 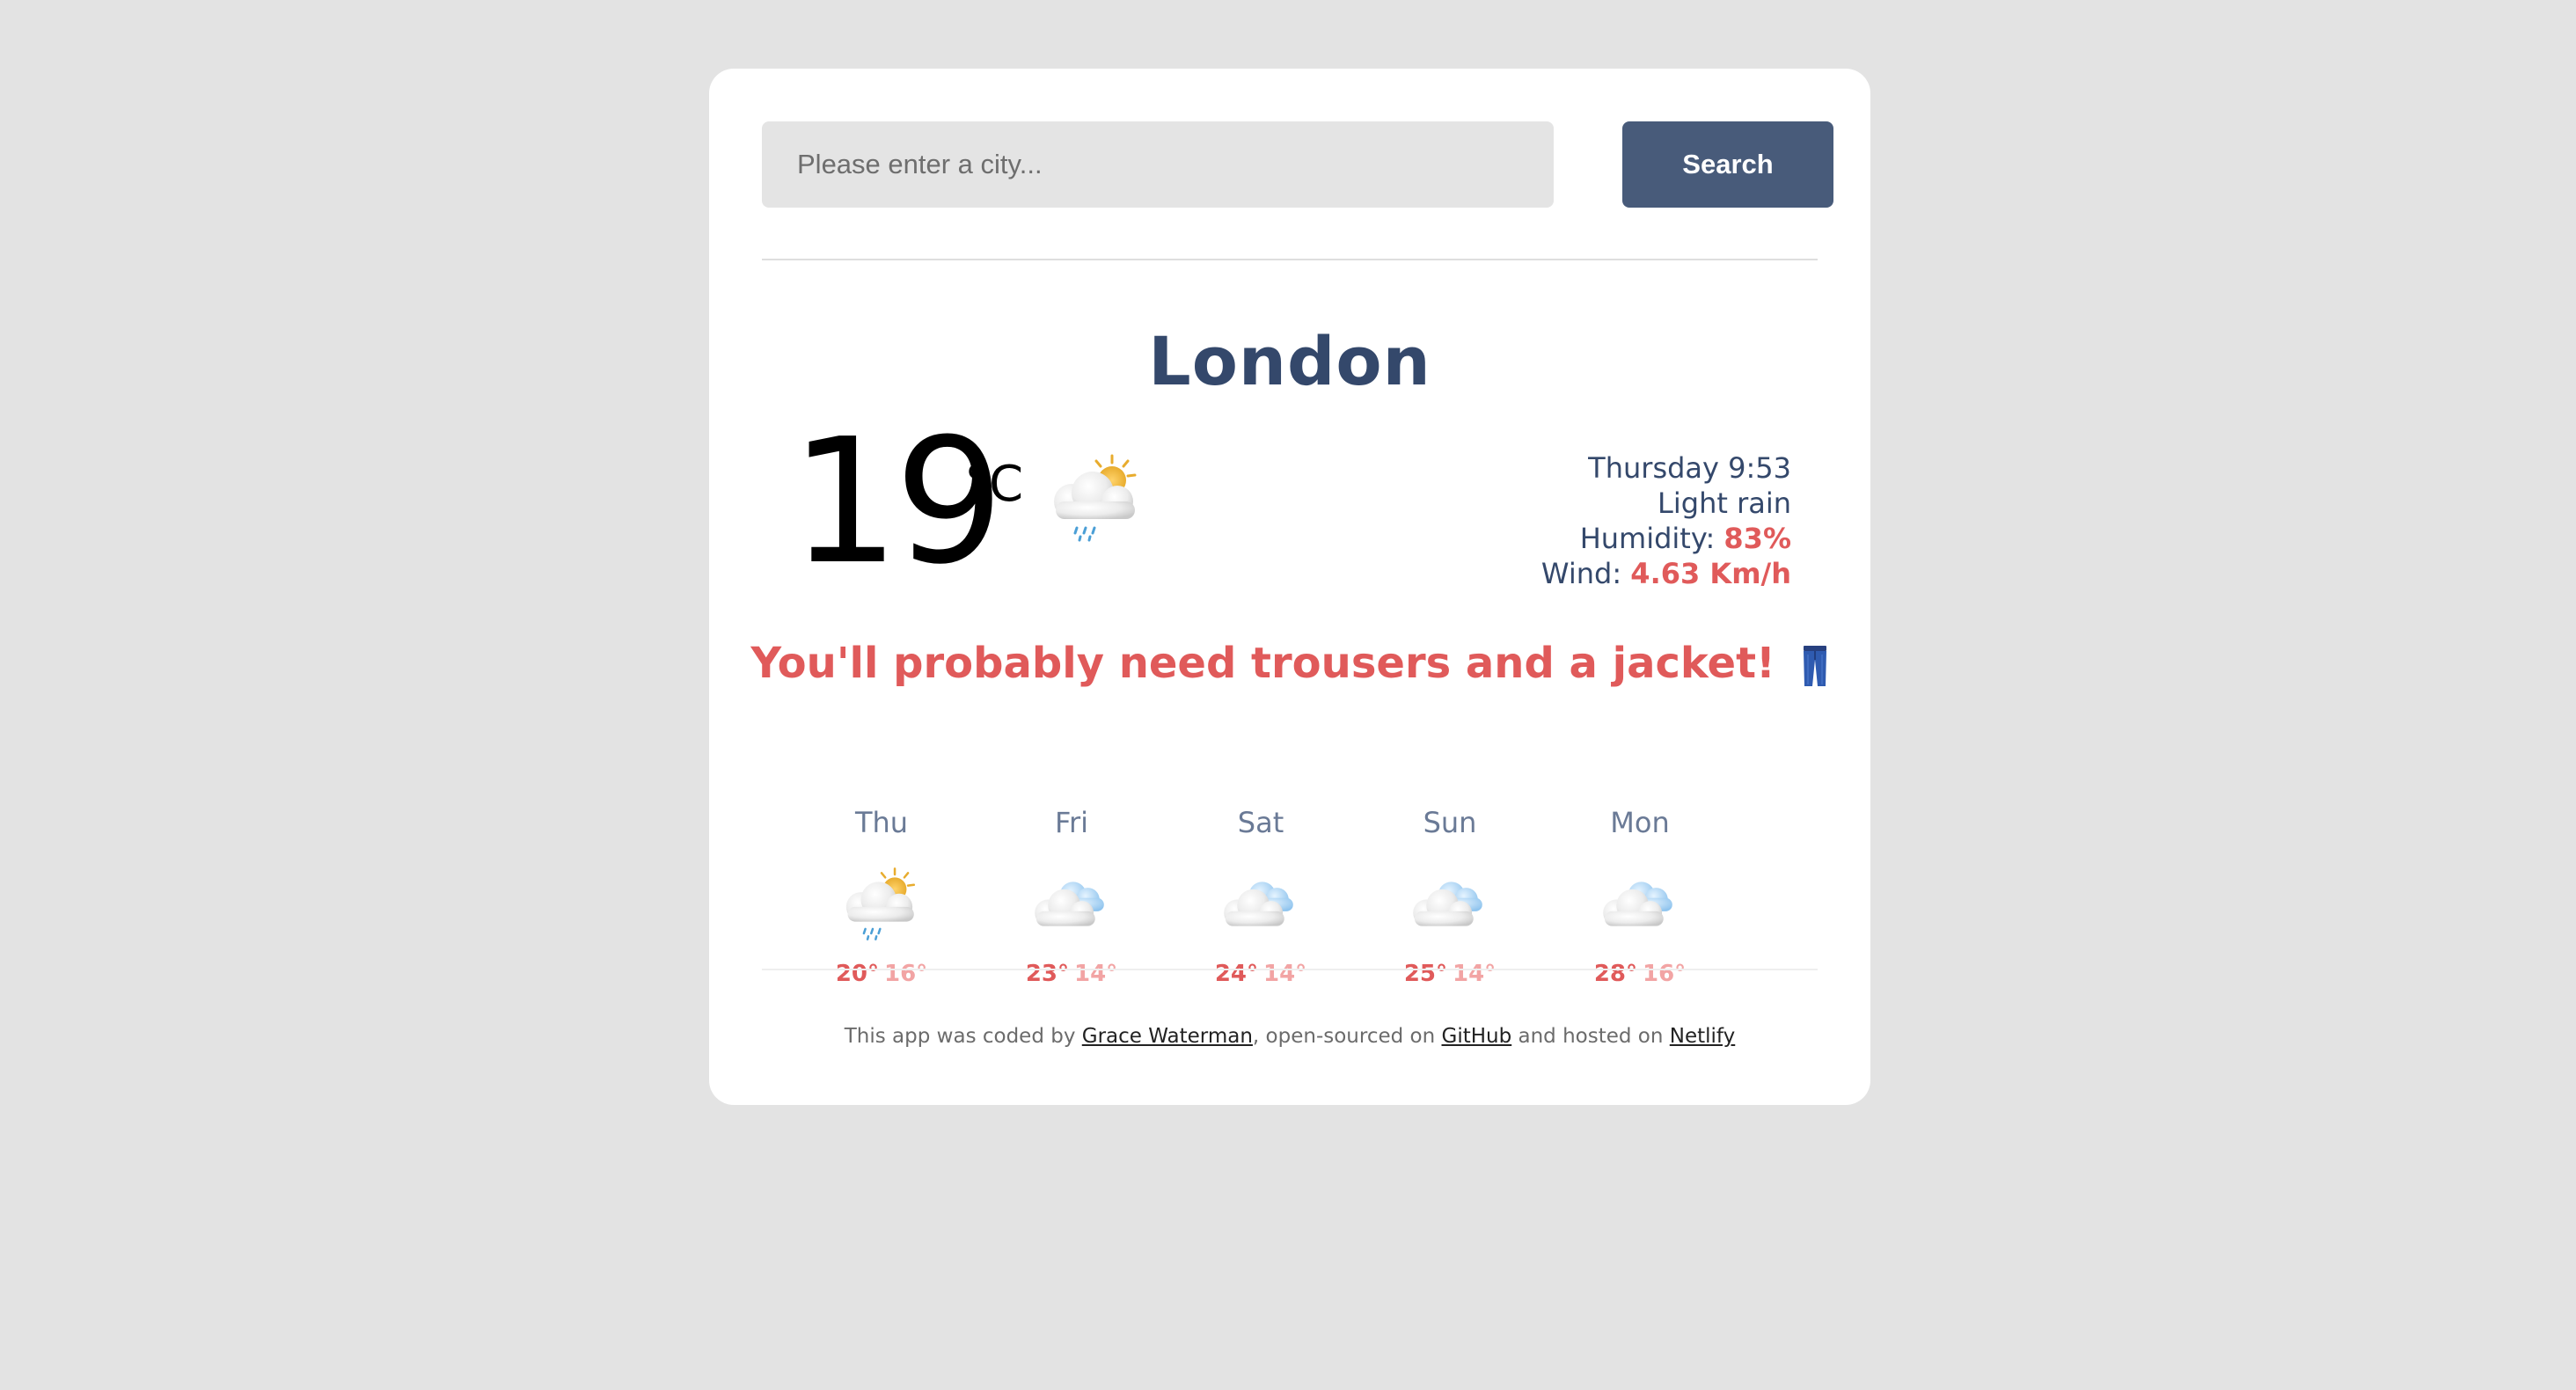 What do you see at coordinates (1590, 1036) in the screenshot?
I see `footer-text: and hosted on` at bounding box center [1590, 1036].